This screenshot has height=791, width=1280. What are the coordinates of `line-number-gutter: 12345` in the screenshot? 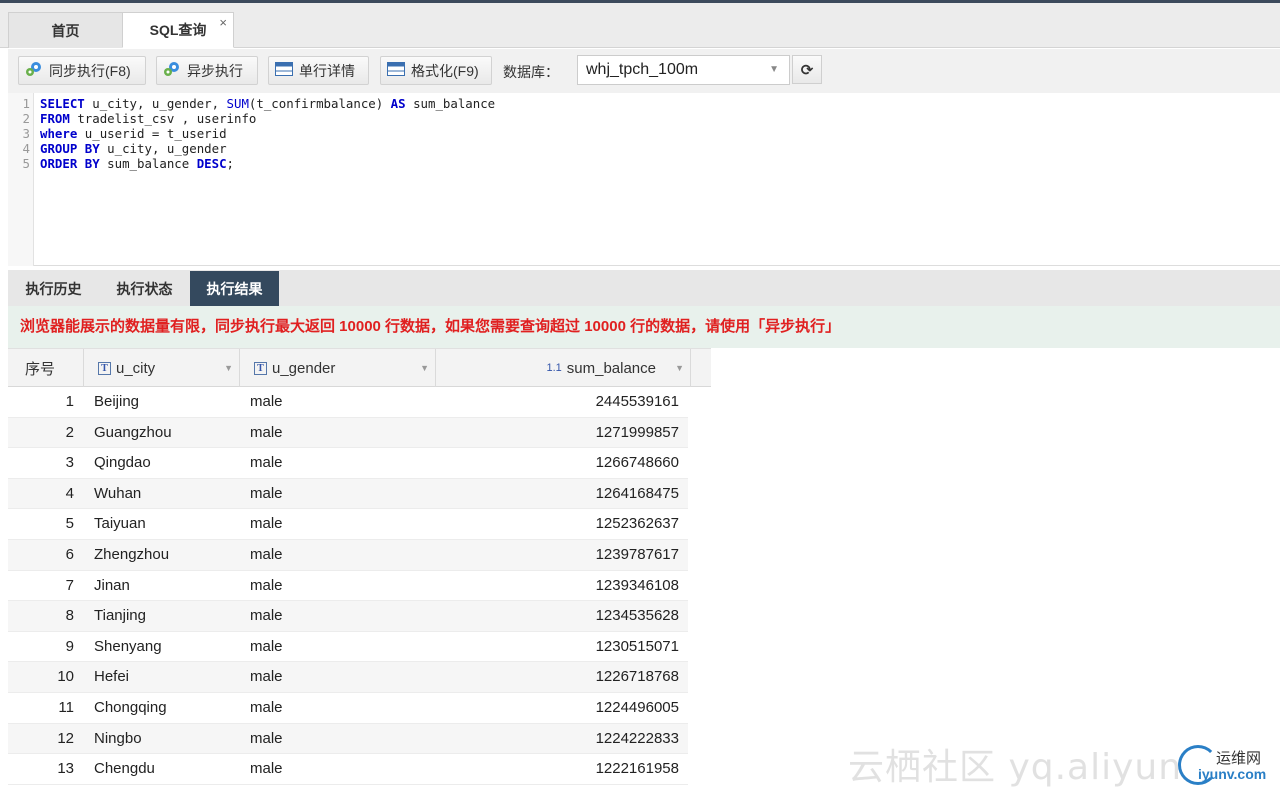 It's located at (21, 179).